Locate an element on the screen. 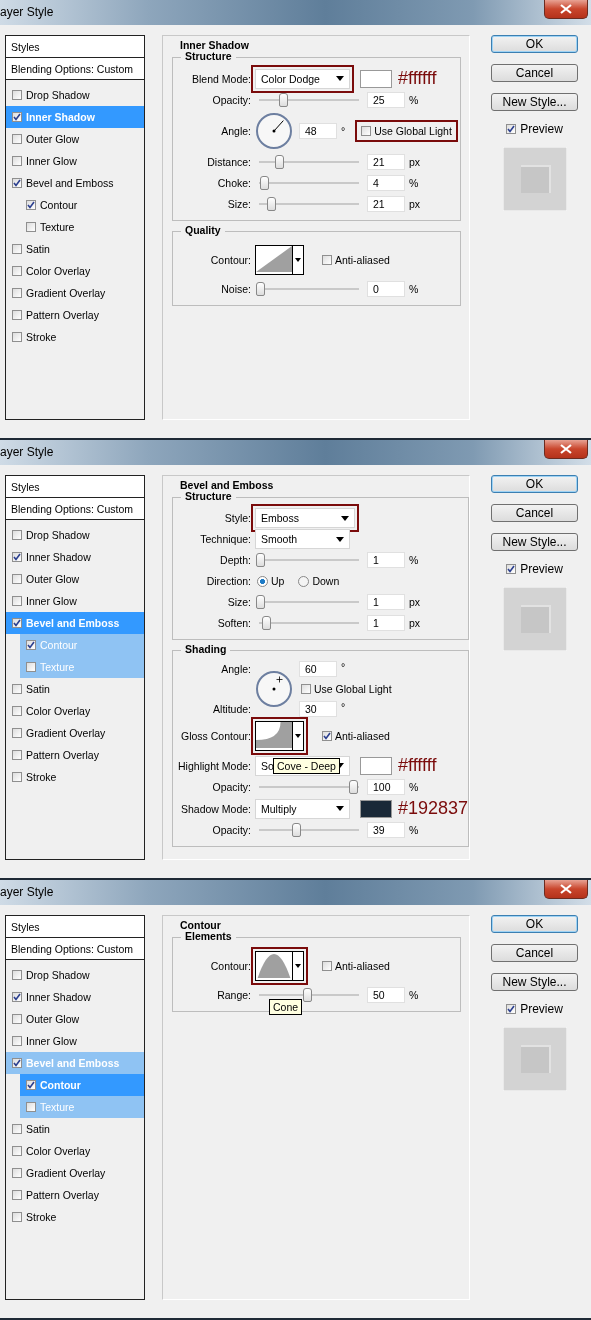  style-list-item: Texture is located at coordinates (82, 227).